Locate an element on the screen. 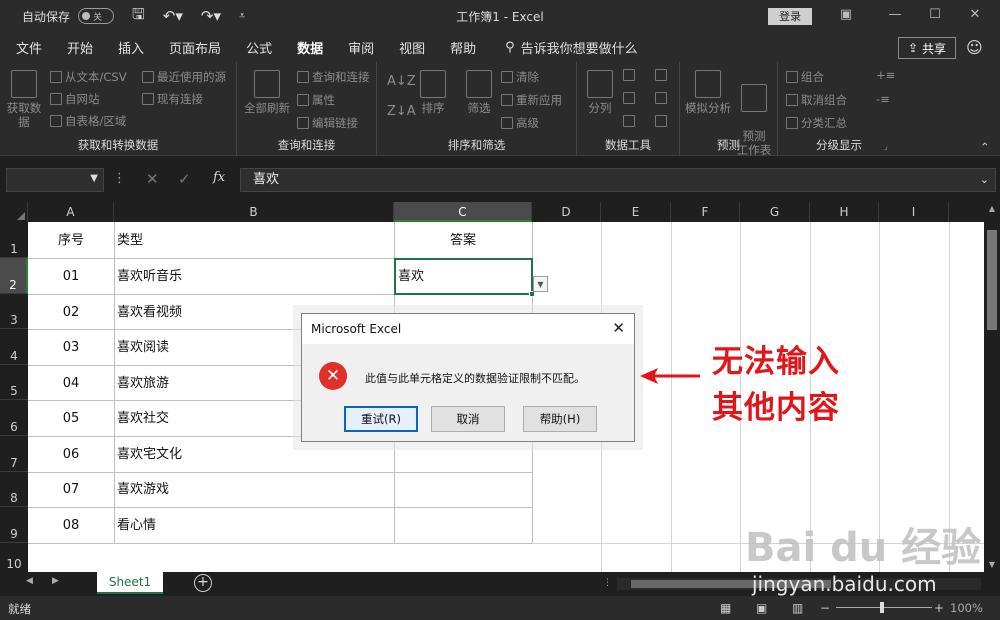  table-cell: 02 is located at coordinates (71, 313).